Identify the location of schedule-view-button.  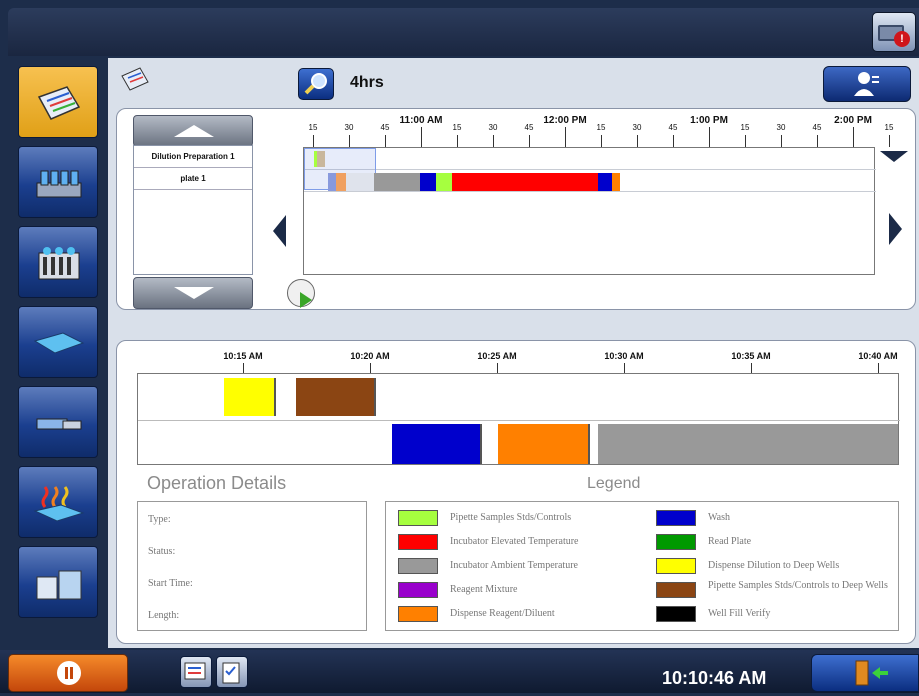
(196, 672).